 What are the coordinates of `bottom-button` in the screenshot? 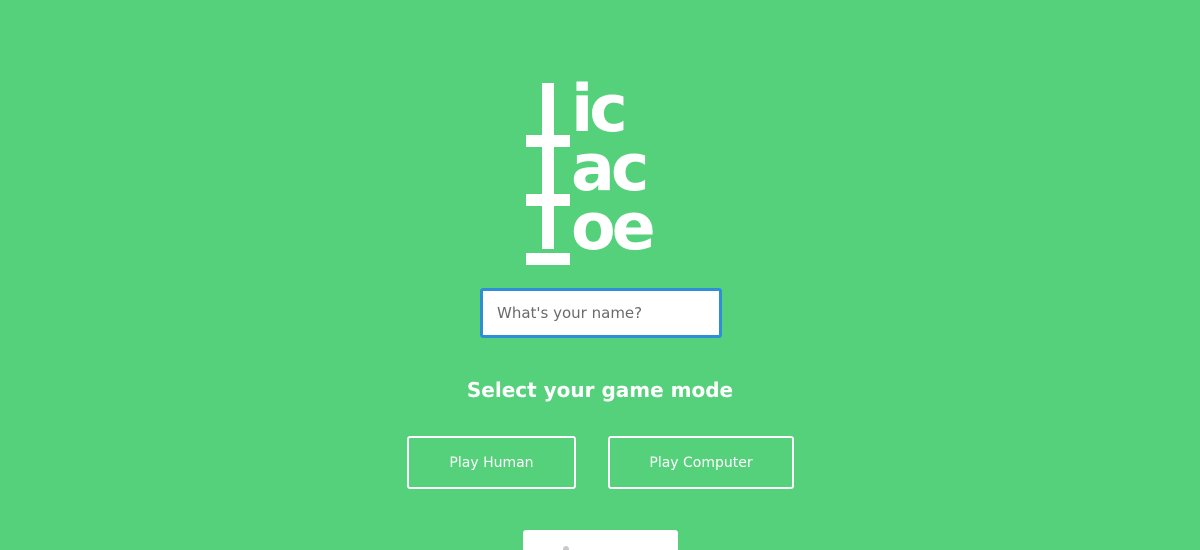 It's located at (600, 540).